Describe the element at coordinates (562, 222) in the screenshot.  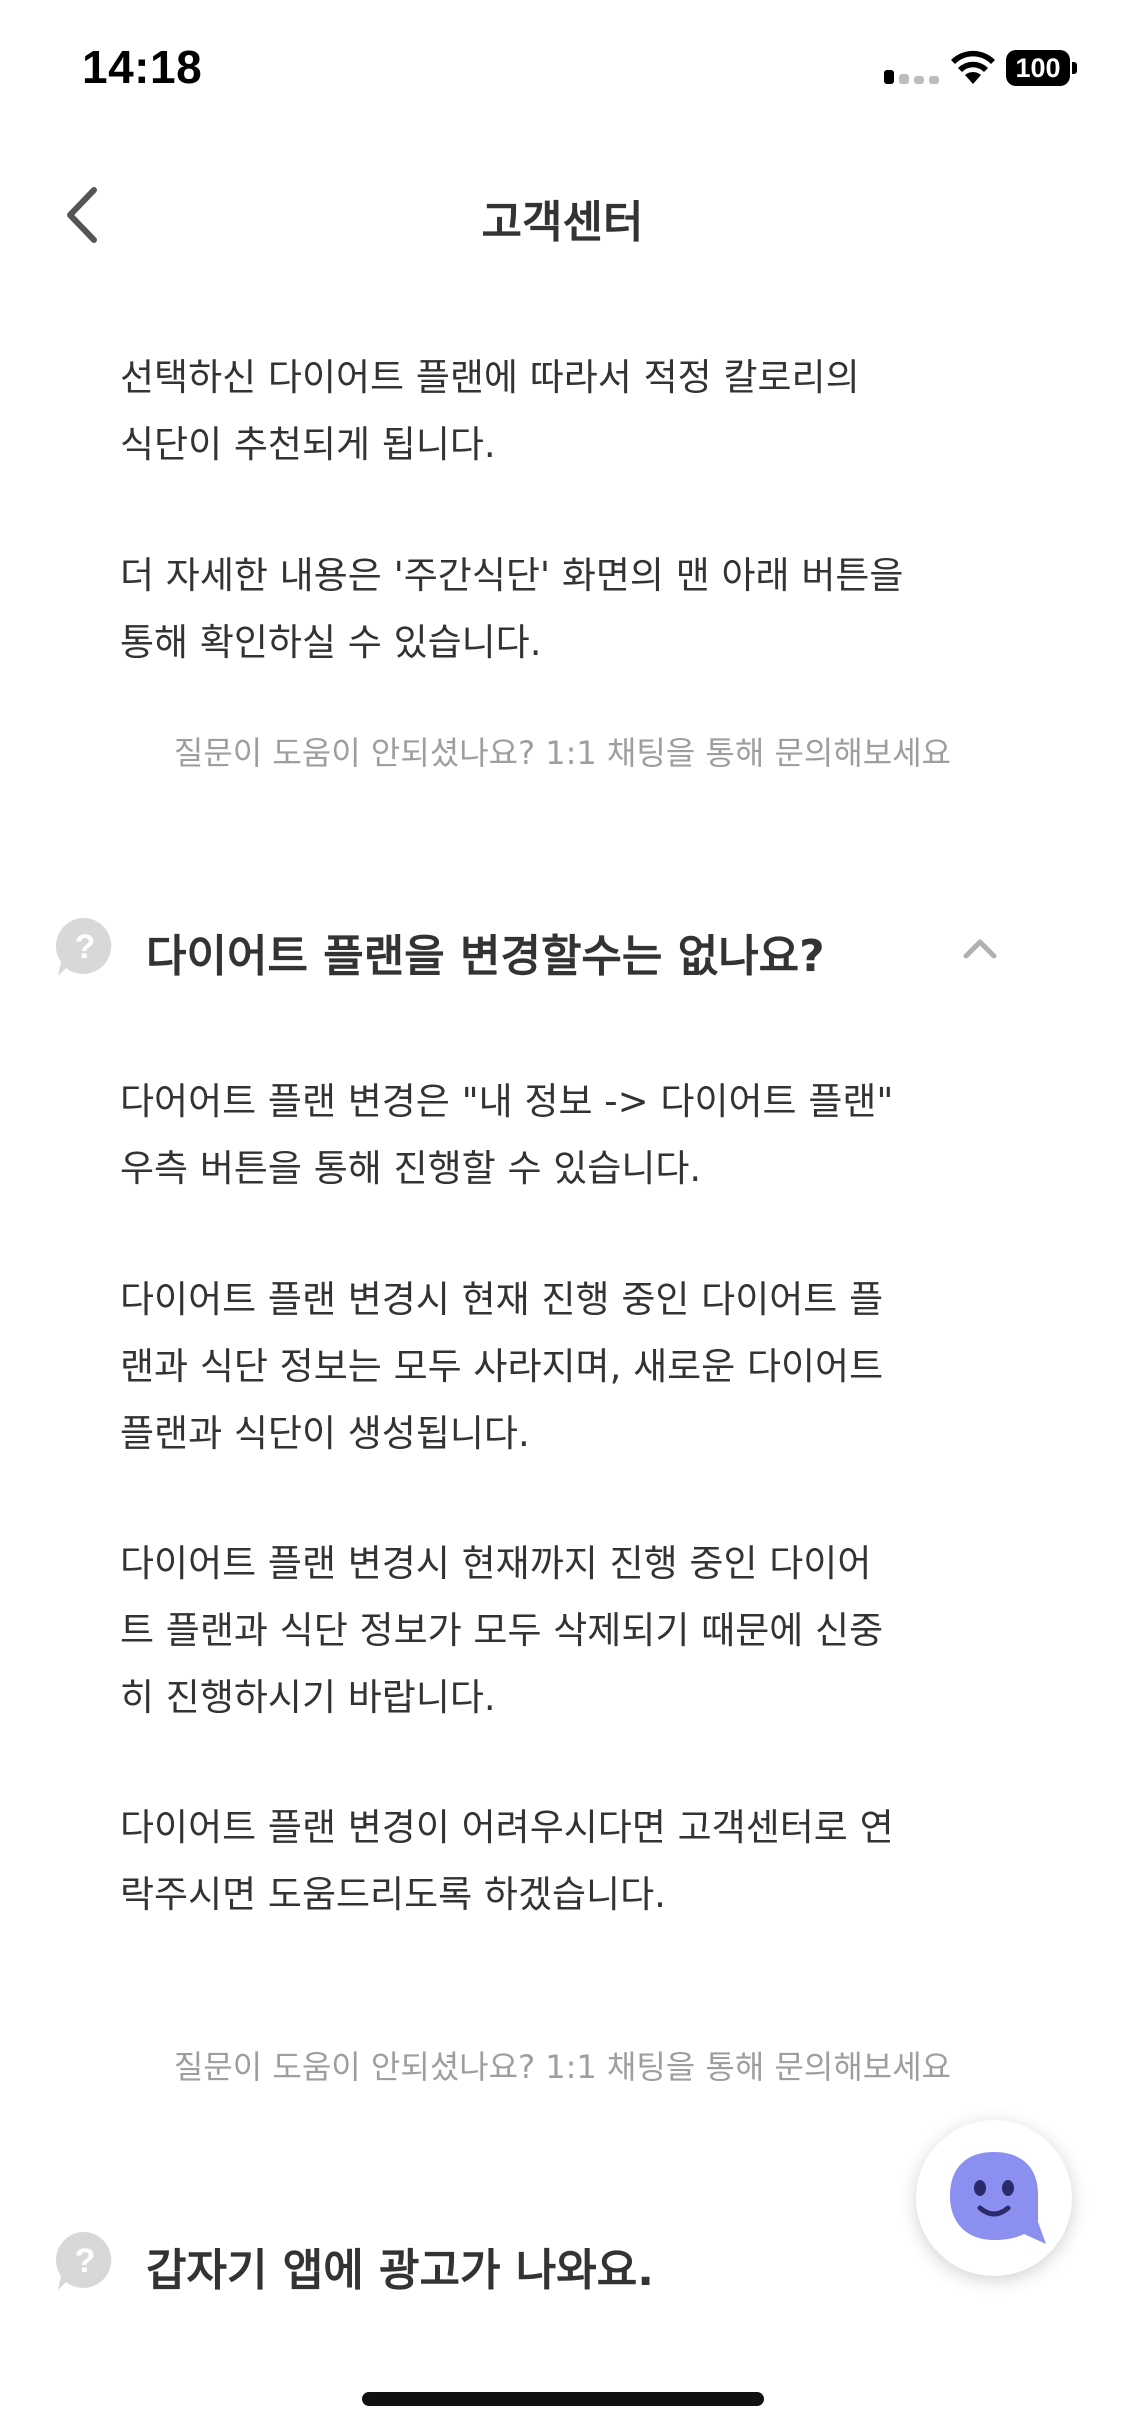
I see `page-title: 고객센터` at that location.